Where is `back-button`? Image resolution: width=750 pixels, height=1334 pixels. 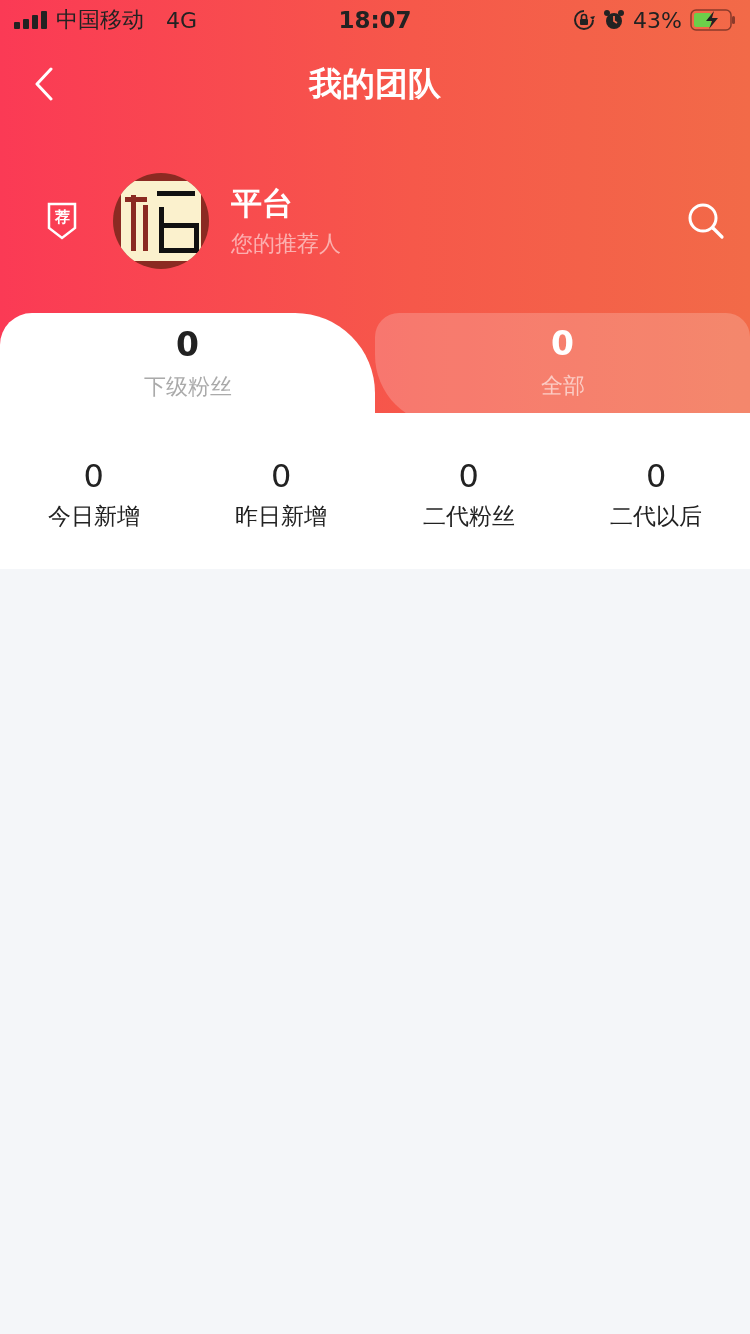
back-button is located at coordinates (44, 84).